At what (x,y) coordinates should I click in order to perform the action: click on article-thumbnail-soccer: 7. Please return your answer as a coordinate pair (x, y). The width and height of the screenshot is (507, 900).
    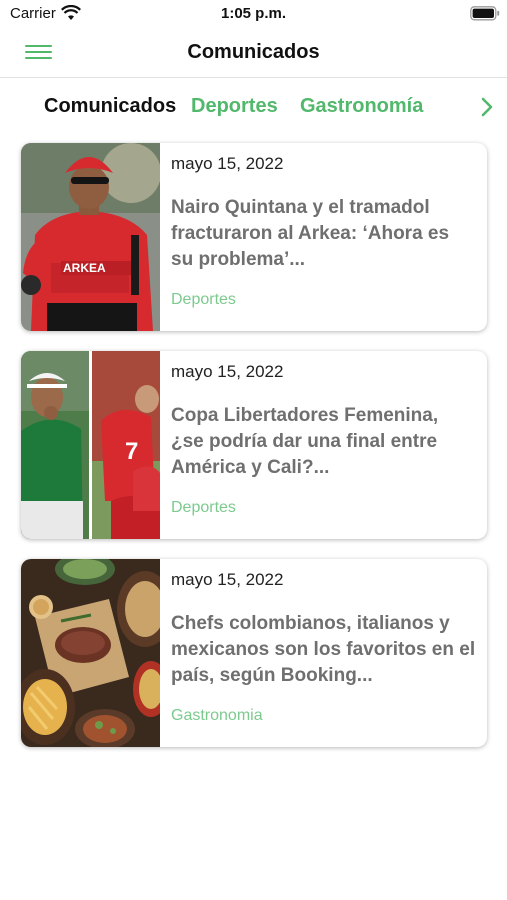
    Looking at the image, I should click on (90, 445).